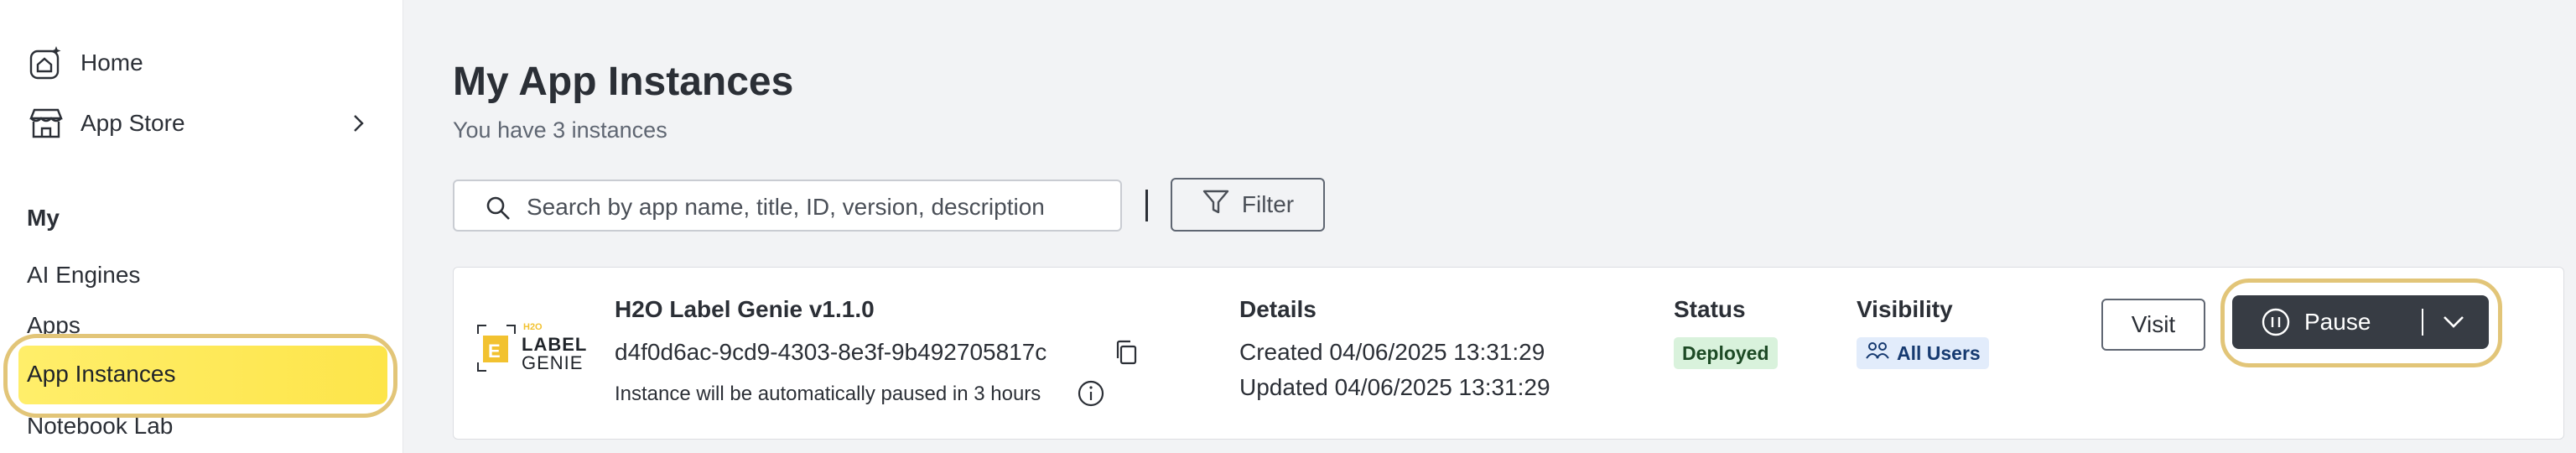  Describe the element at coordinates (83, 276) in the screenshot. I see `sidebar-item-ai-engines: AI Engines` at that location.